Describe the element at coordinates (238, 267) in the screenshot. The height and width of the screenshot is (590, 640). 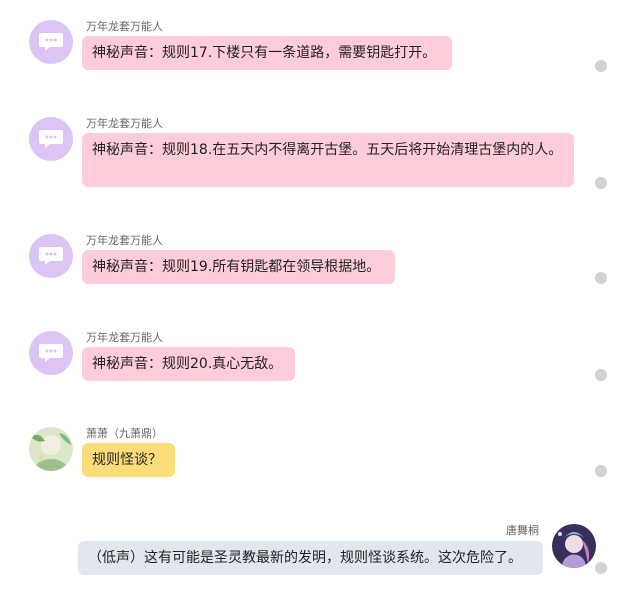
I see `message-bubble: 神秘声音：规则19.所有钥匙都在领导根据地。` at that location.